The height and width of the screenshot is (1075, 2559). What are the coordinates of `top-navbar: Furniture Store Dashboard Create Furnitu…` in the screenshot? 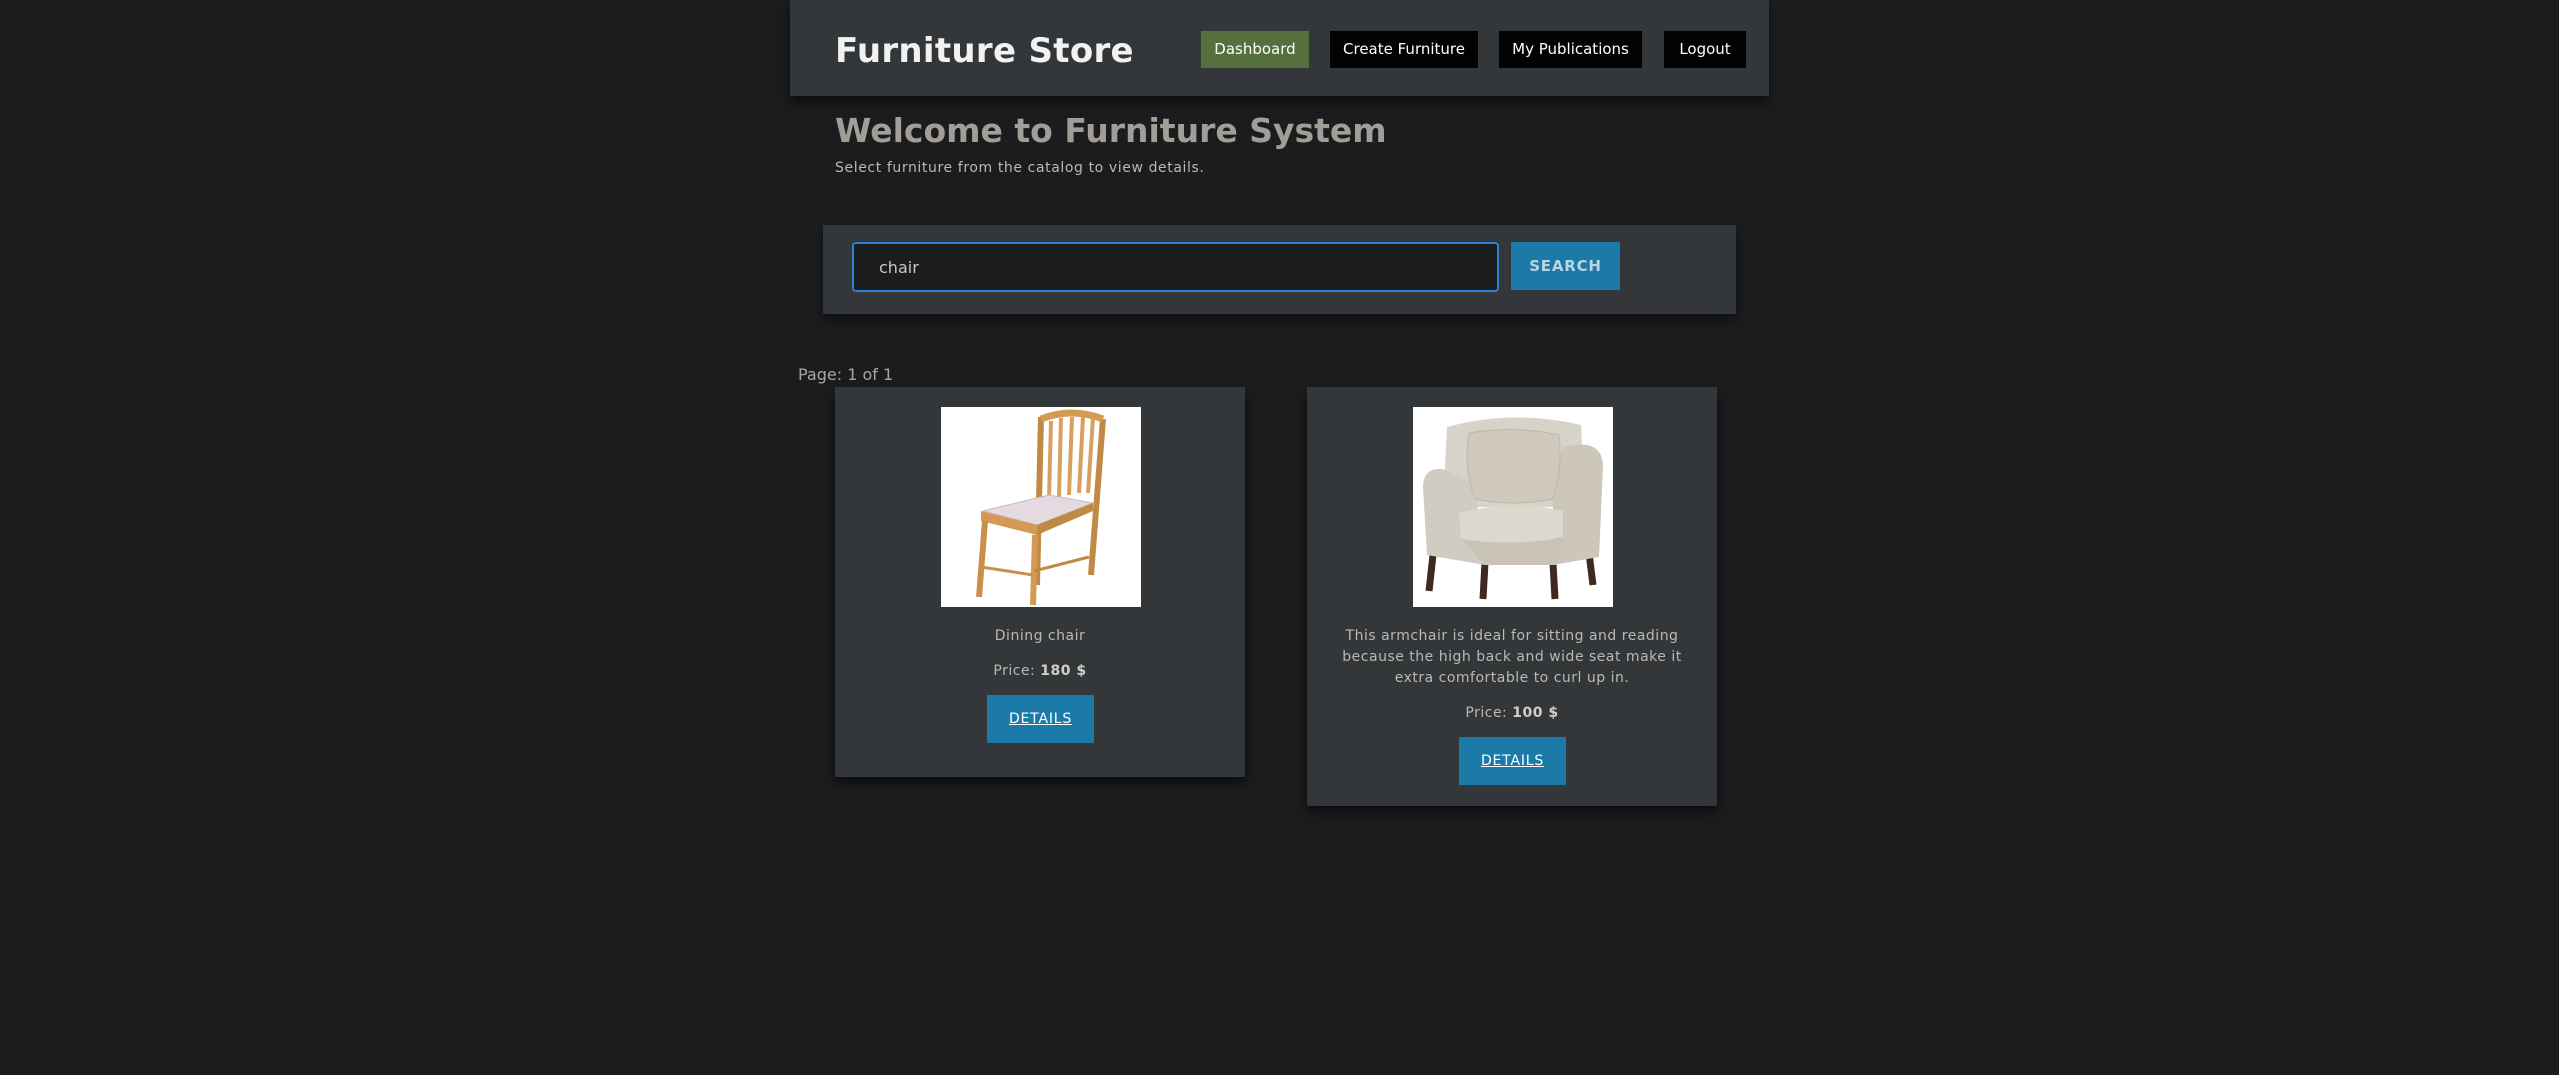 It's located at (1279, 48).